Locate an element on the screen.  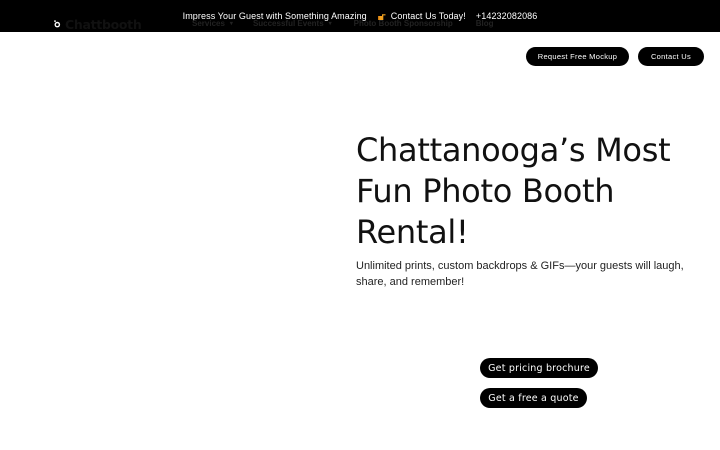
camera-icon is located at coordinates (55, 24).